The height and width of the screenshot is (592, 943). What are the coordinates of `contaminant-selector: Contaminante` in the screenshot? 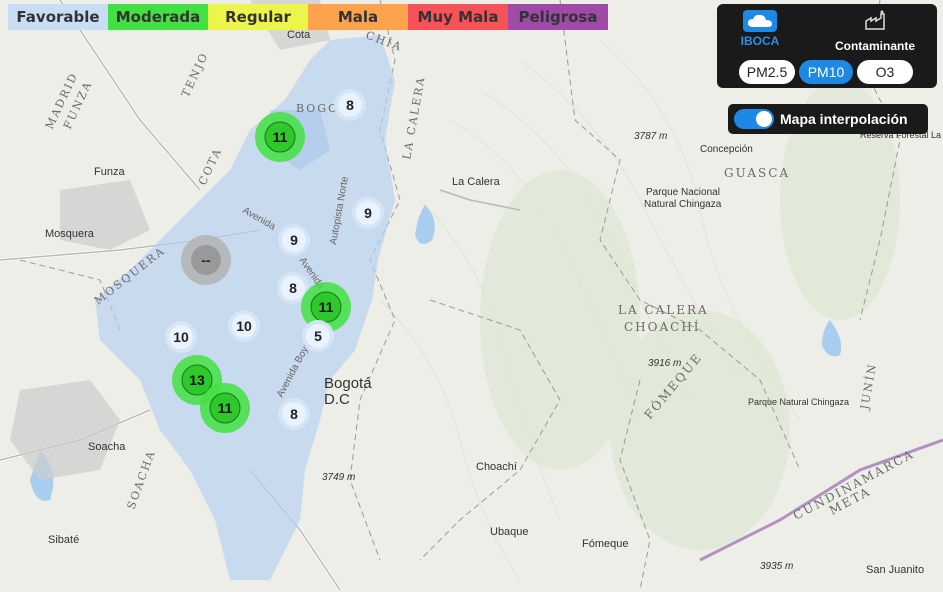 It's located at (875, 31).